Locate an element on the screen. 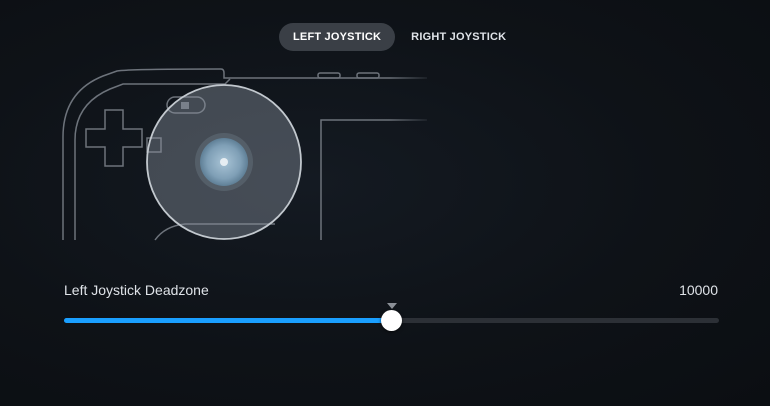 The image size is (770, 406). joystick-icon is located at coordinates (224, 162).